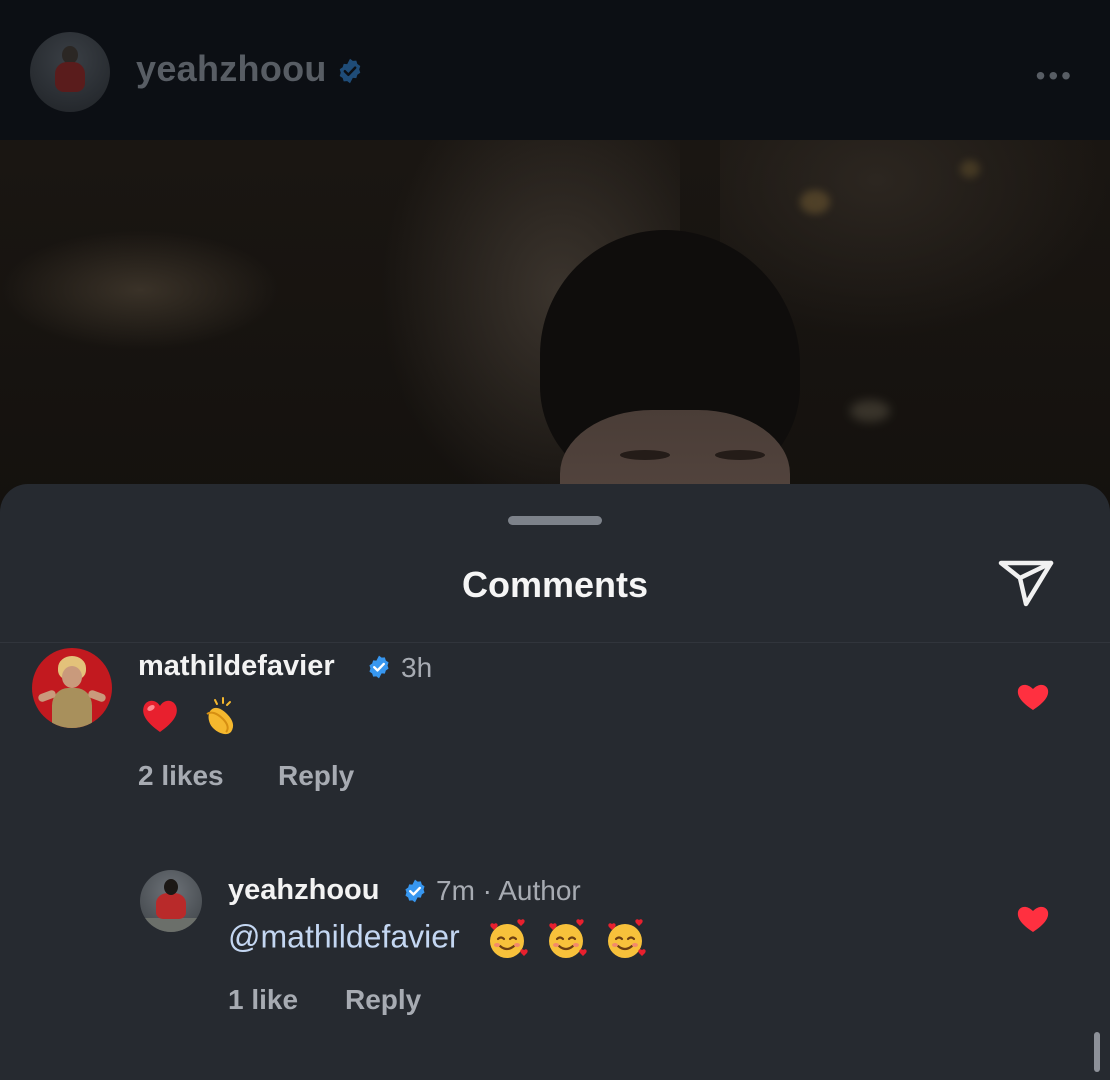 The width and height of the screenshot is (1110, 1080). I want to click on commenter-username: yeahzhoou, so click(303, 890).